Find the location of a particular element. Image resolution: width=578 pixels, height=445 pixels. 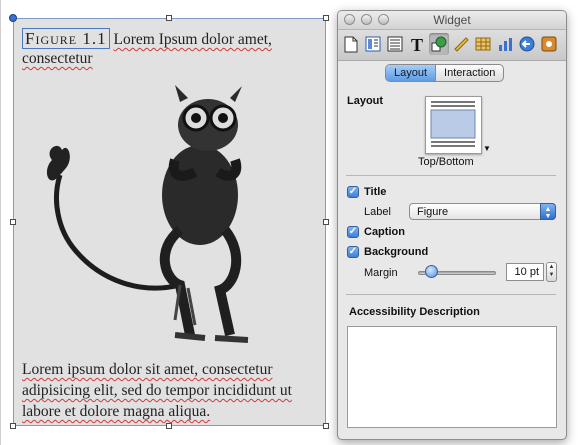

resize-handle-right is located at coordinates (326, 222).